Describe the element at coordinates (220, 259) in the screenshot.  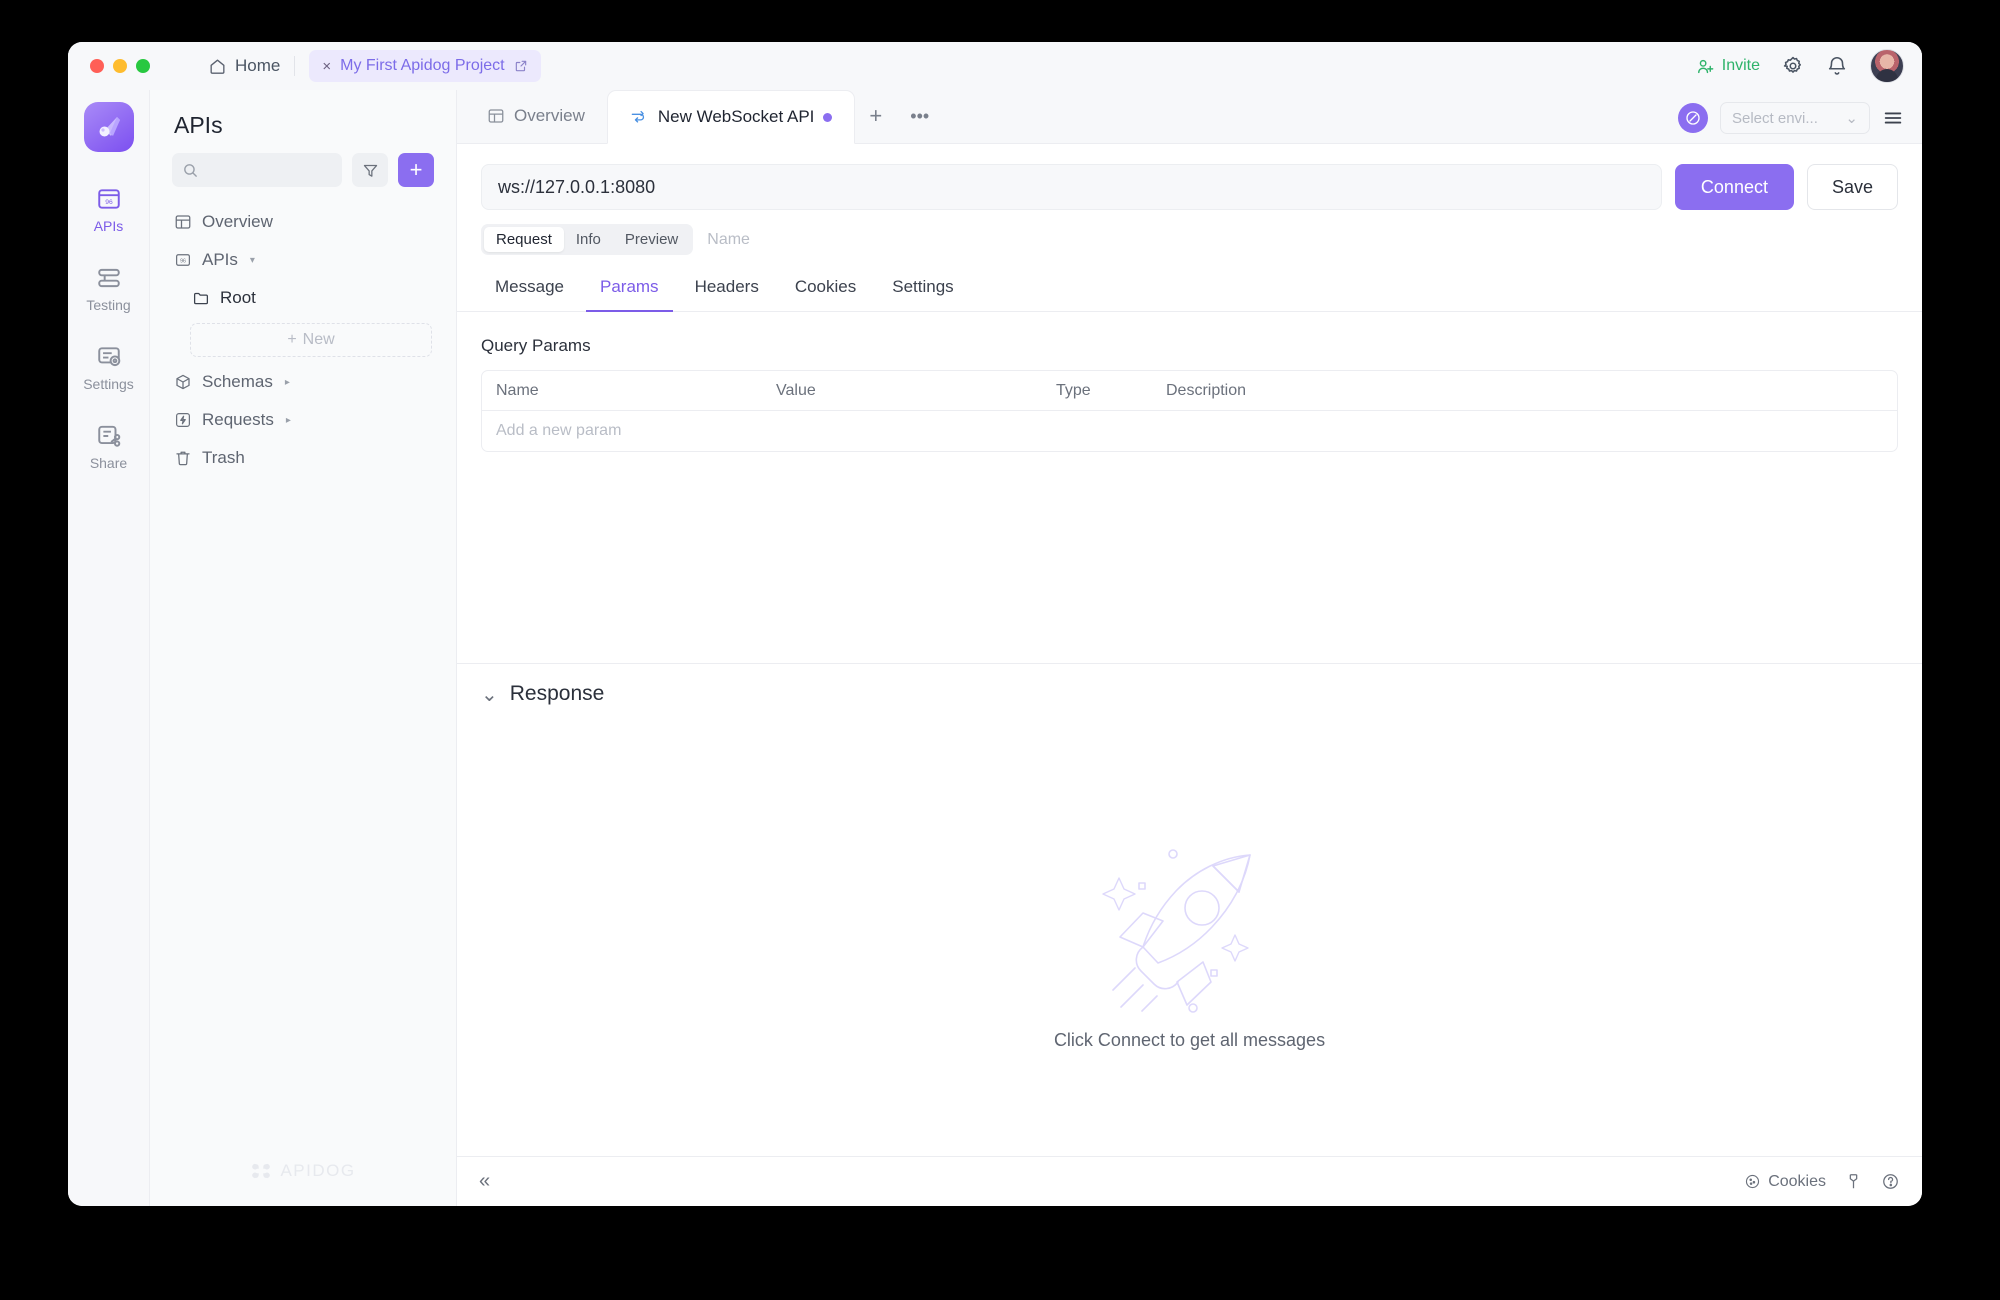
I see `sidebar-label-apis-group: APIs` at that location.